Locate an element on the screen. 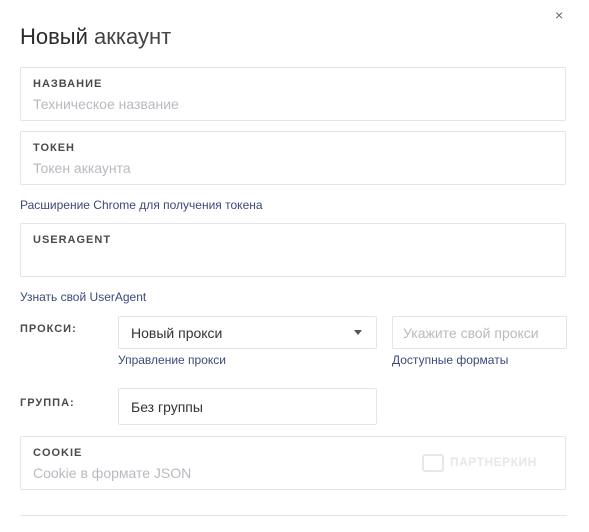 This screenshot has height=532, width=589. group-label: ГРУППА: is located at coordinates (47, 403).